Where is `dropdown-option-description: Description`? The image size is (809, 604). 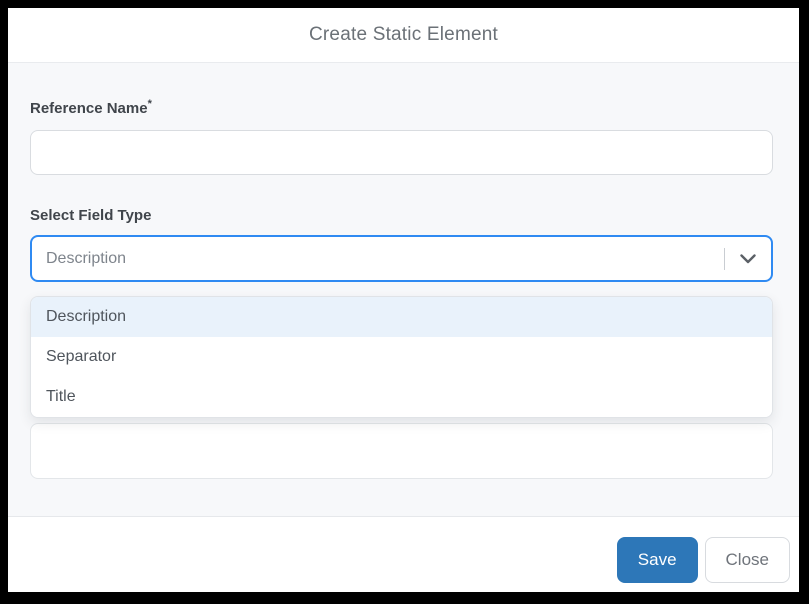 dropdown-option-description: Description is located at coordinates (401, 317).